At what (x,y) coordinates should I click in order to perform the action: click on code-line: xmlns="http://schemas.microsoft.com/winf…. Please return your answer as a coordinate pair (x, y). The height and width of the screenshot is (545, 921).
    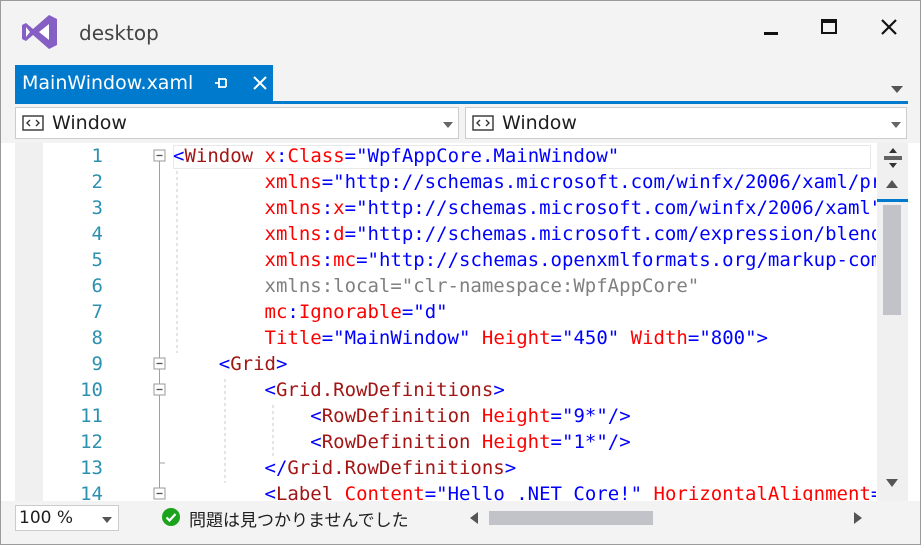
    Looking at the image, I should click on (524, 182).